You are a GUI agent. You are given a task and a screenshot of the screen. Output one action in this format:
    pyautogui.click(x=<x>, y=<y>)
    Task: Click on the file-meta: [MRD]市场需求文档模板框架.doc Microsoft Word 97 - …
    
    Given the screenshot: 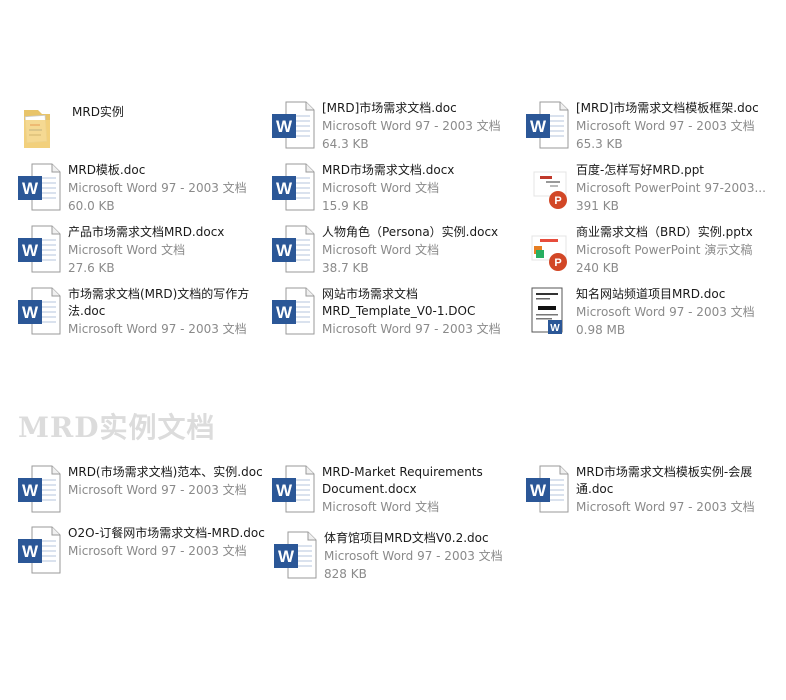 What is the action you would take?
    pyautogui.click(x=675, y=126)
    